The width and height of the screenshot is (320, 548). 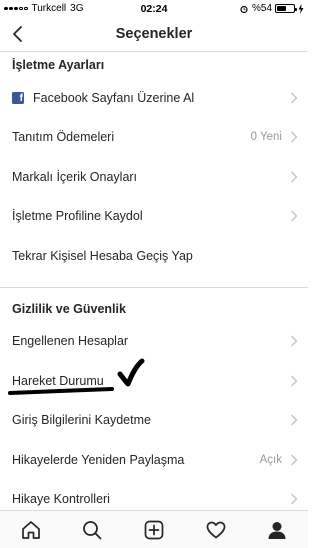 What do you see at coordinates (61, 499) in the screenshot?
I see `list-item-label: Hikaye Kontrolleri` at bounding box center [61, 499].